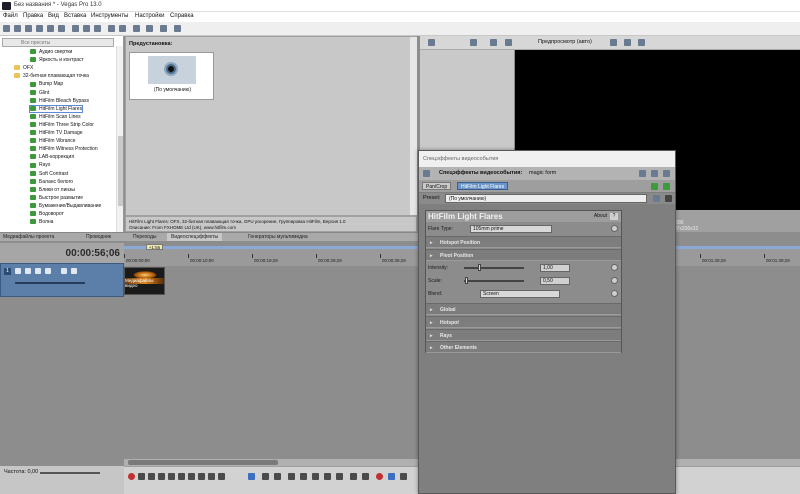 The image size is (800, 494). I want to click on about-button: About, so click(600, 216).